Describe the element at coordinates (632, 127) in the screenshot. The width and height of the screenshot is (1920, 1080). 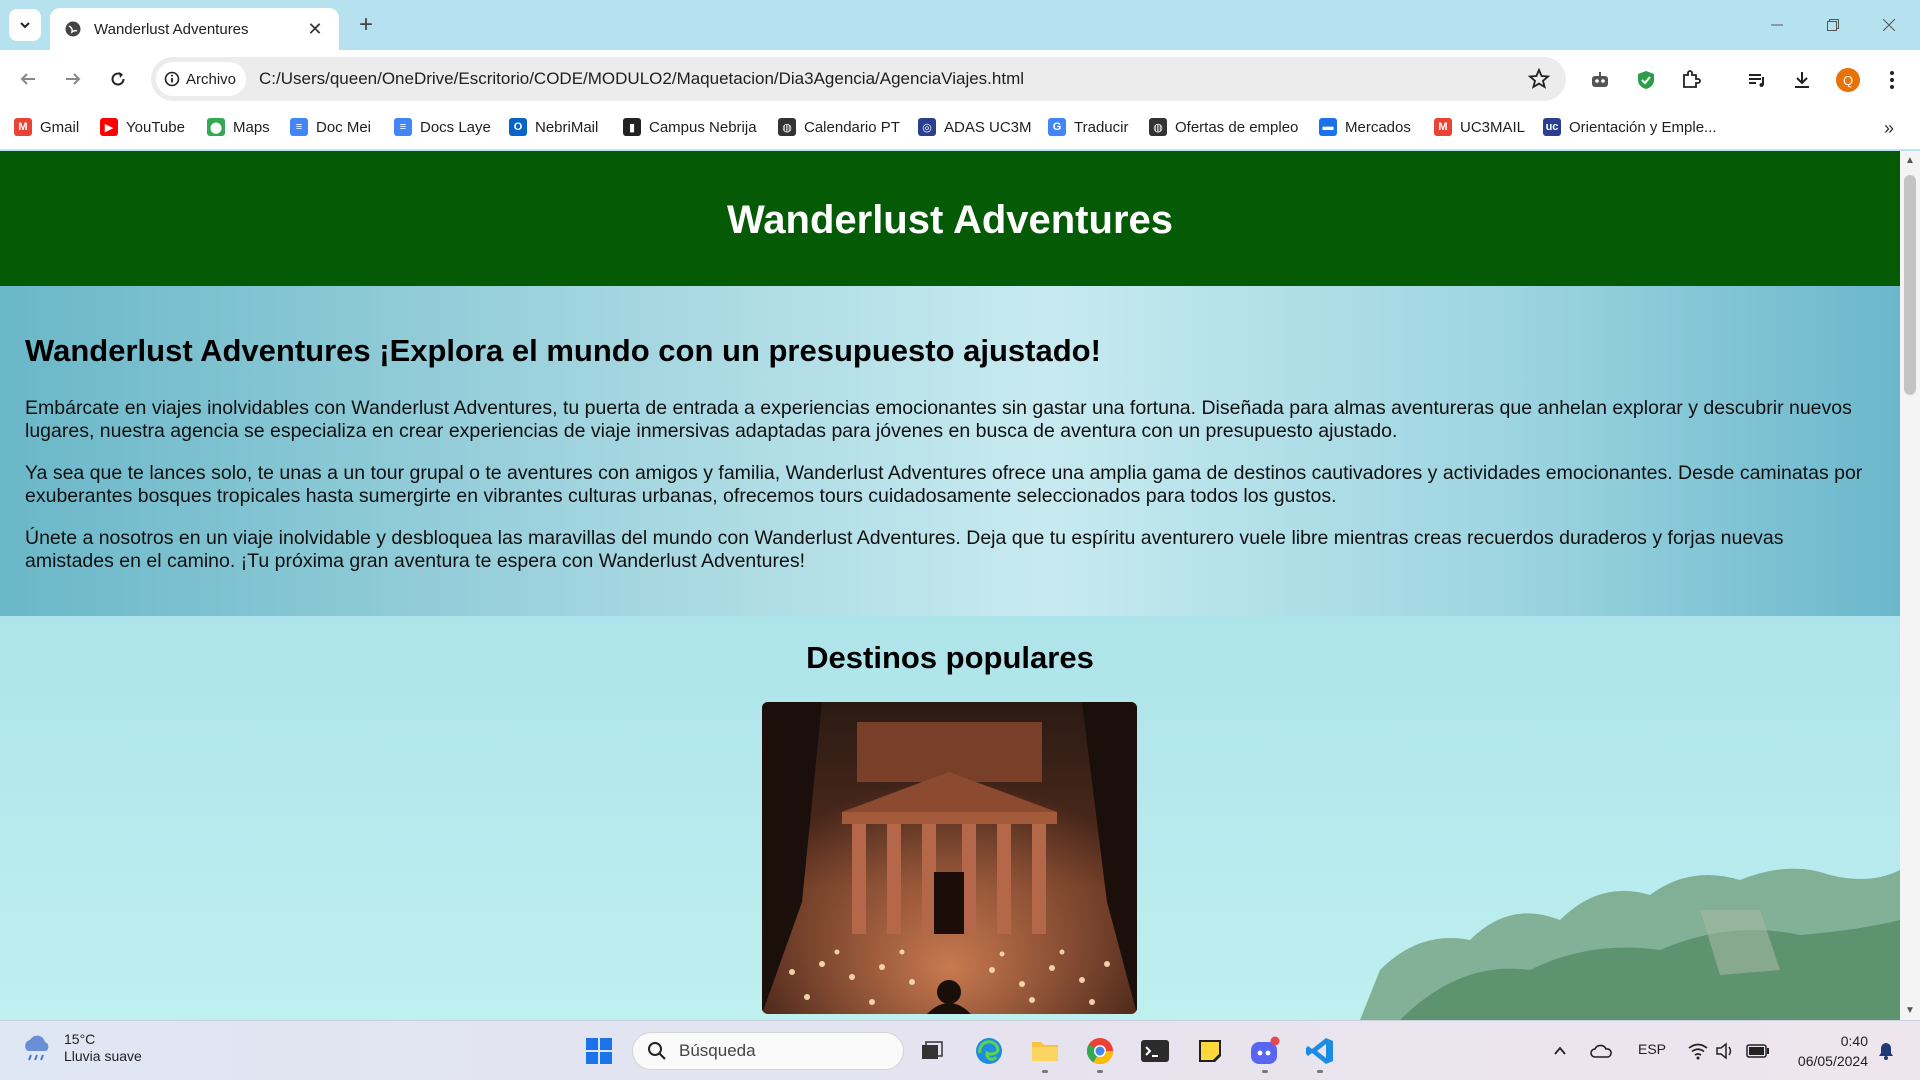
I see `campus-icon: ▮` at that location.